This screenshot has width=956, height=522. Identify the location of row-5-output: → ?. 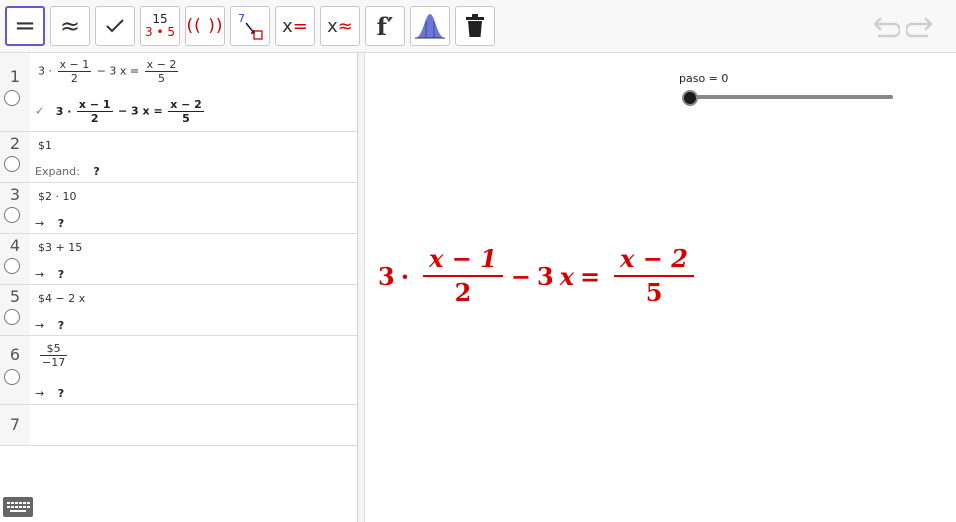
(49, 325).